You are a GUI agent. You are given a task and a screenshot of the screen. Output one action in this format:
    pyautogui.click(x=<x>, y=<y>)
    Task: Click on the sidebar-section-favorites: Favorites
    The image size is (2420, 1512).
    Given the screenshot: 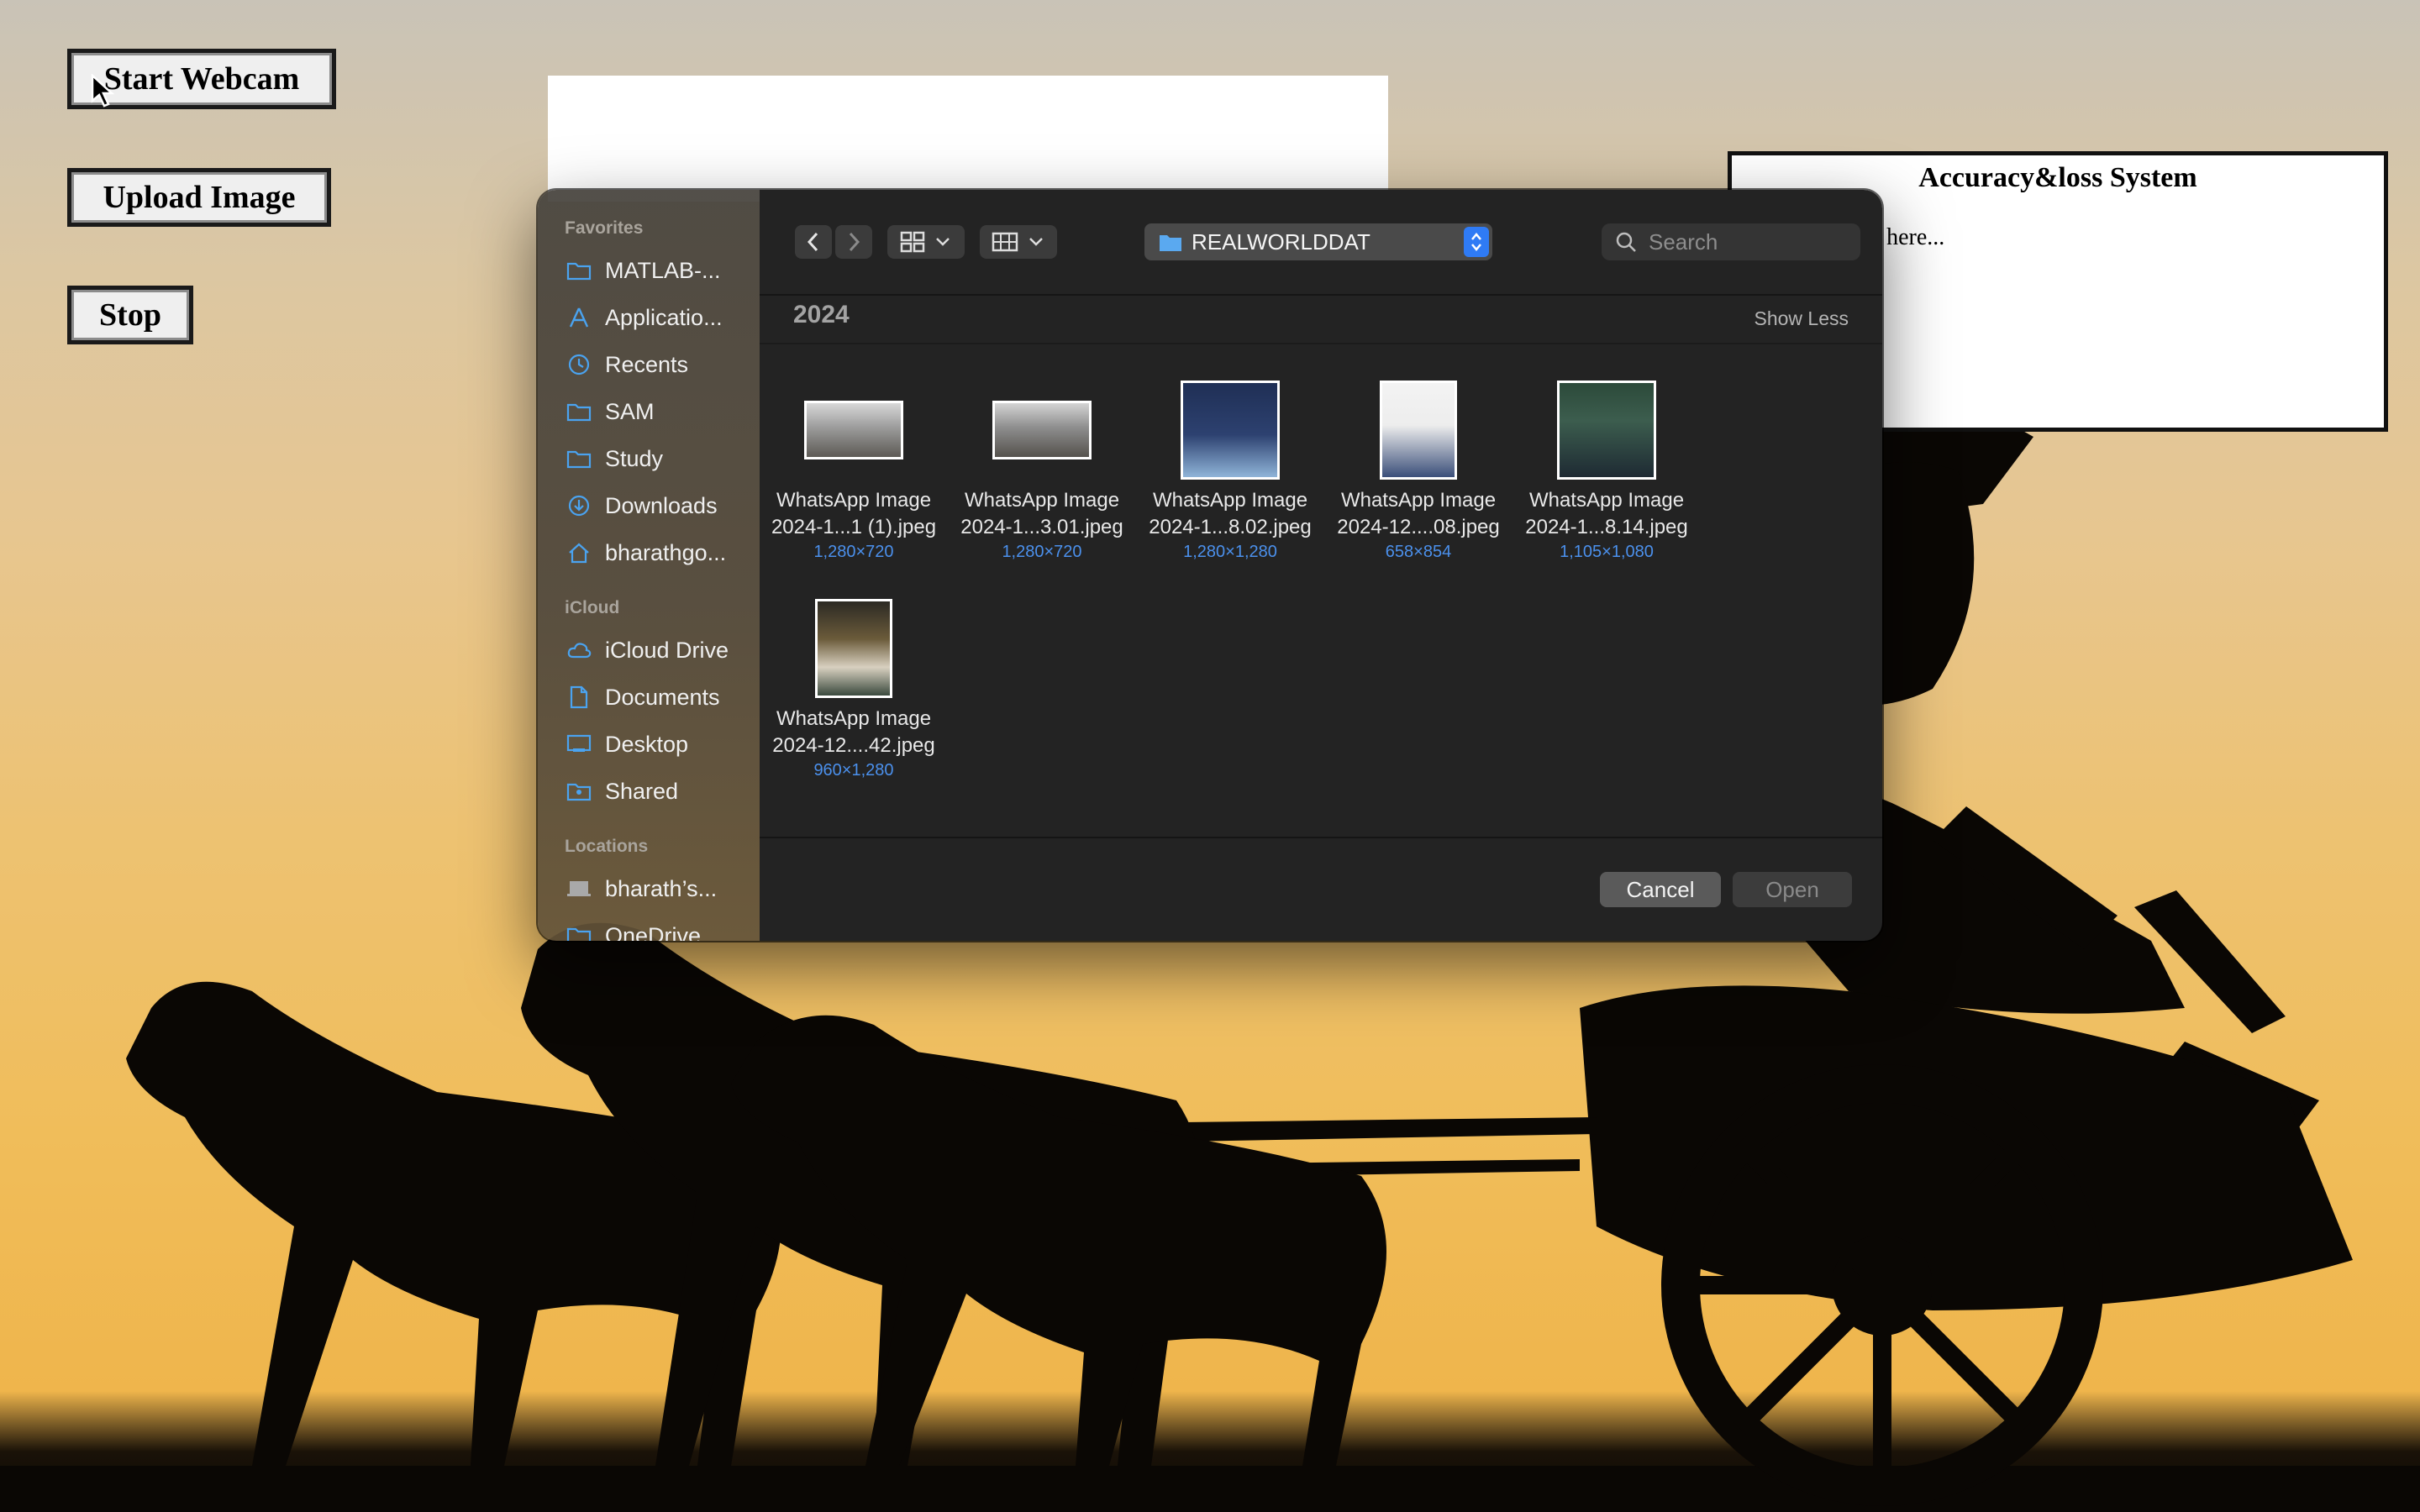 What is the action you would take?
    pyautogui.click(x=604, y=228)
    